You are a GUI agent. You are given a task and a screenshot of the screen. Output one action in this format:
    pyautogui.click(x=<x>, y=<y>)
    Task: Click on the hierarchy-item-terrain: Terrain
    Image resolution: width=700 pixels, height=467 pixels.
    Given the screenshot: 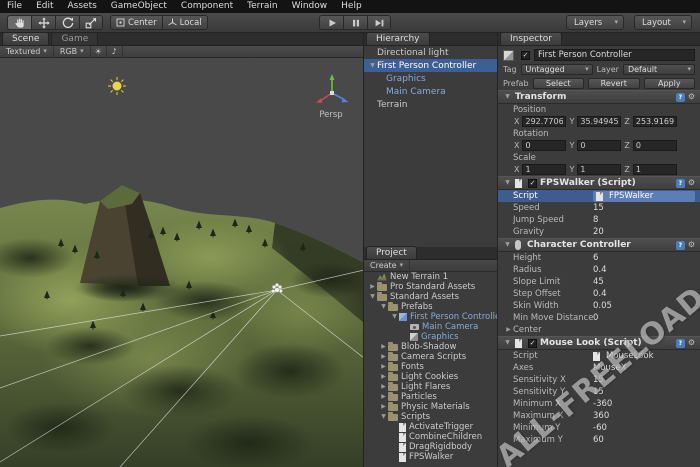 What is the action you would take?
    pyautogui.click(x=430, y=104)
    